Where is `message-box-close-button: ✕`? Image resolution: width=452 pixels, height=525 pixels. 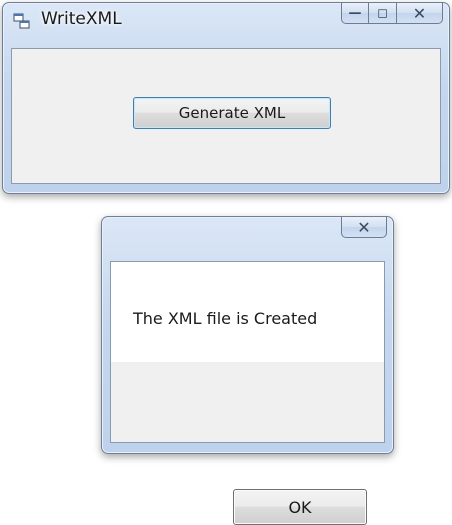
message-box-close-button: ✕ is located at coordinates (364, 227).